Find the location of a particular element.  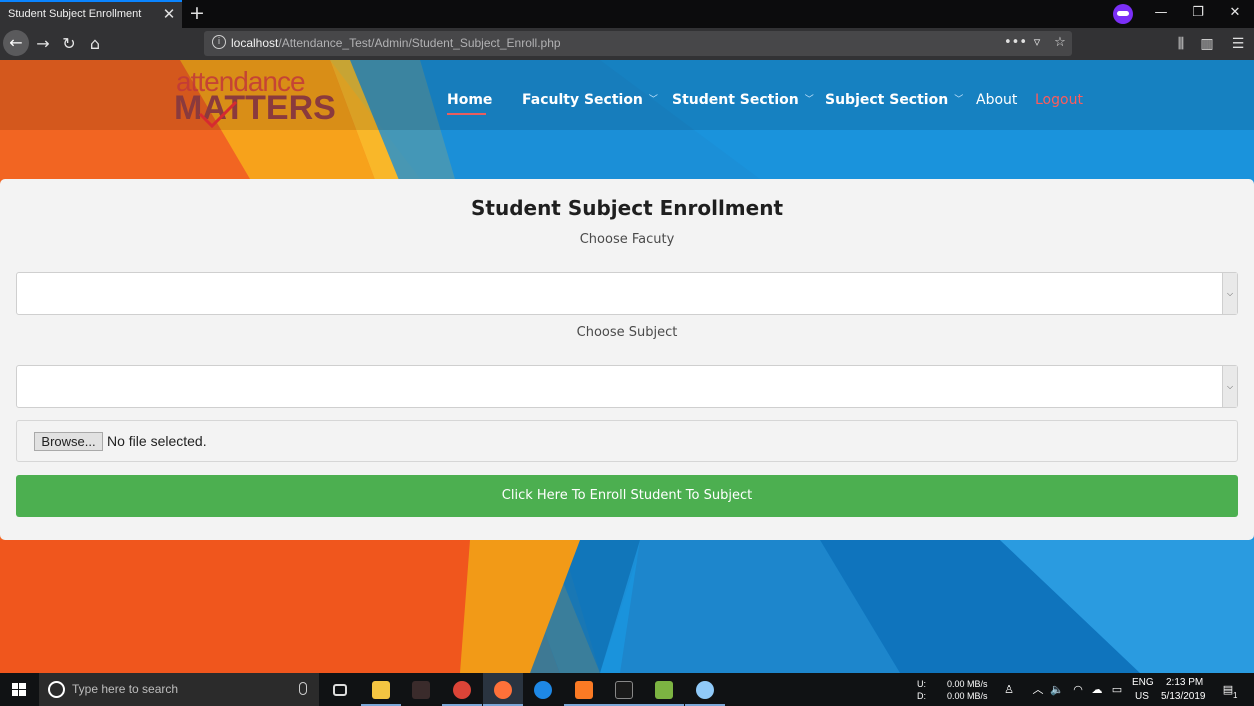

cortana-icon is located at coordinates (56, 689).